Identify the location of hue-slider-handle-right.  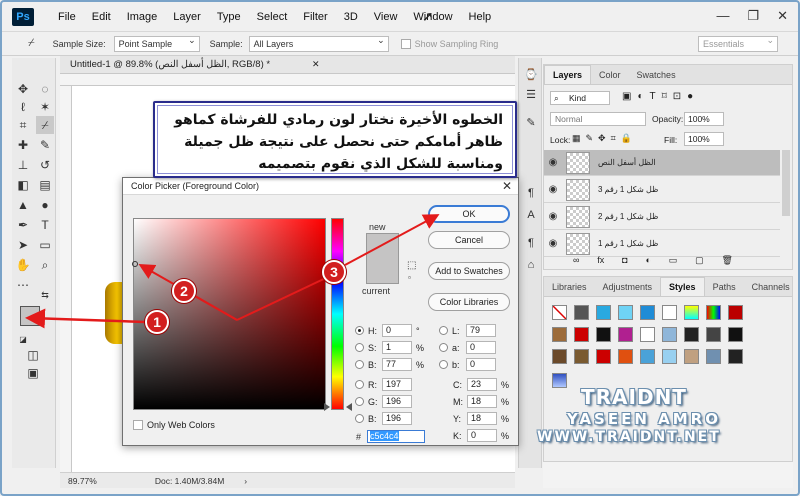
(349, 407).